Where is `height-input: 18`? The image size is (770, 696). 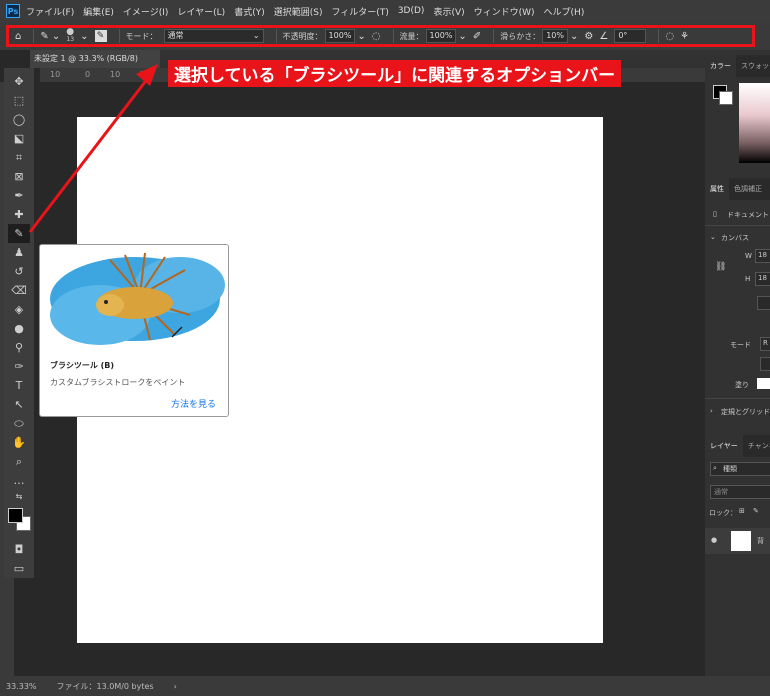 height-input: 18 is located at coordinates (762, 279).